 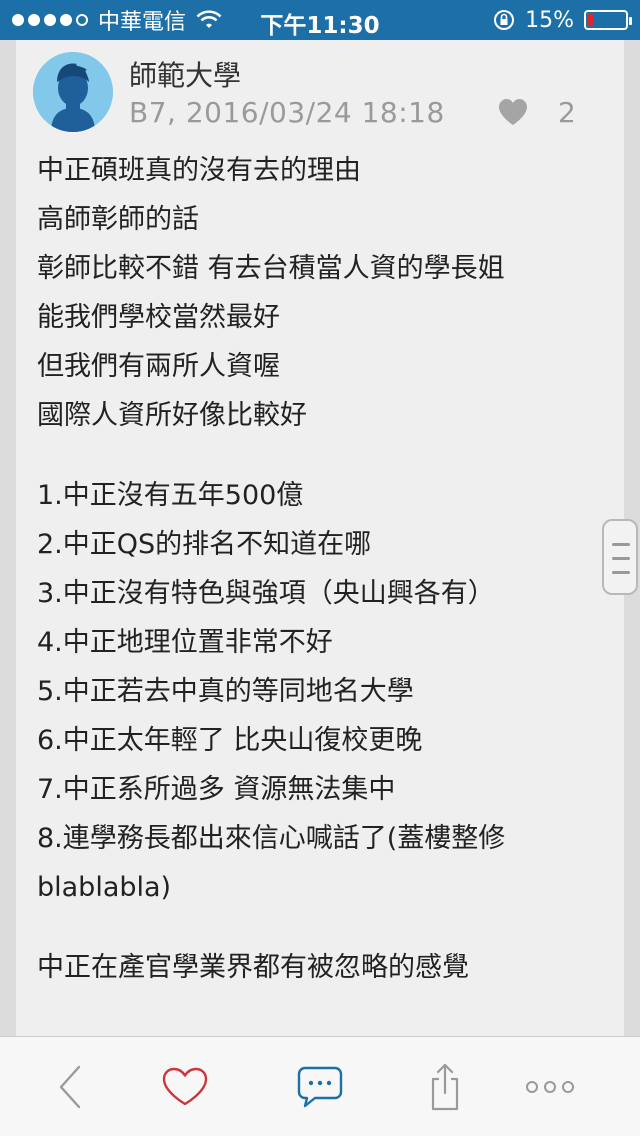 I want to click on post-line: 3.中正沒有特色與強項（央山興各有）, so click(x=266, y=593).